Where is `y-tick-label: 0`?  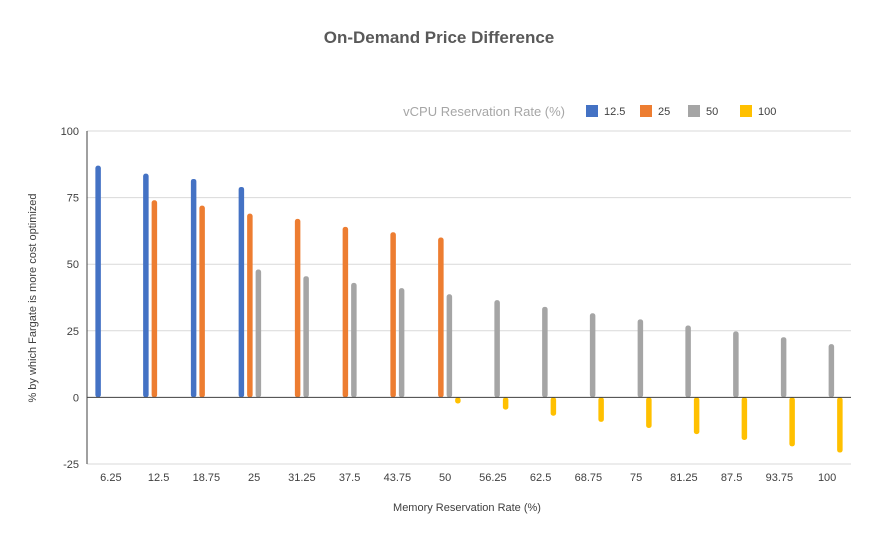
y-tick-label: 0 is located at coordinates (76, 398).